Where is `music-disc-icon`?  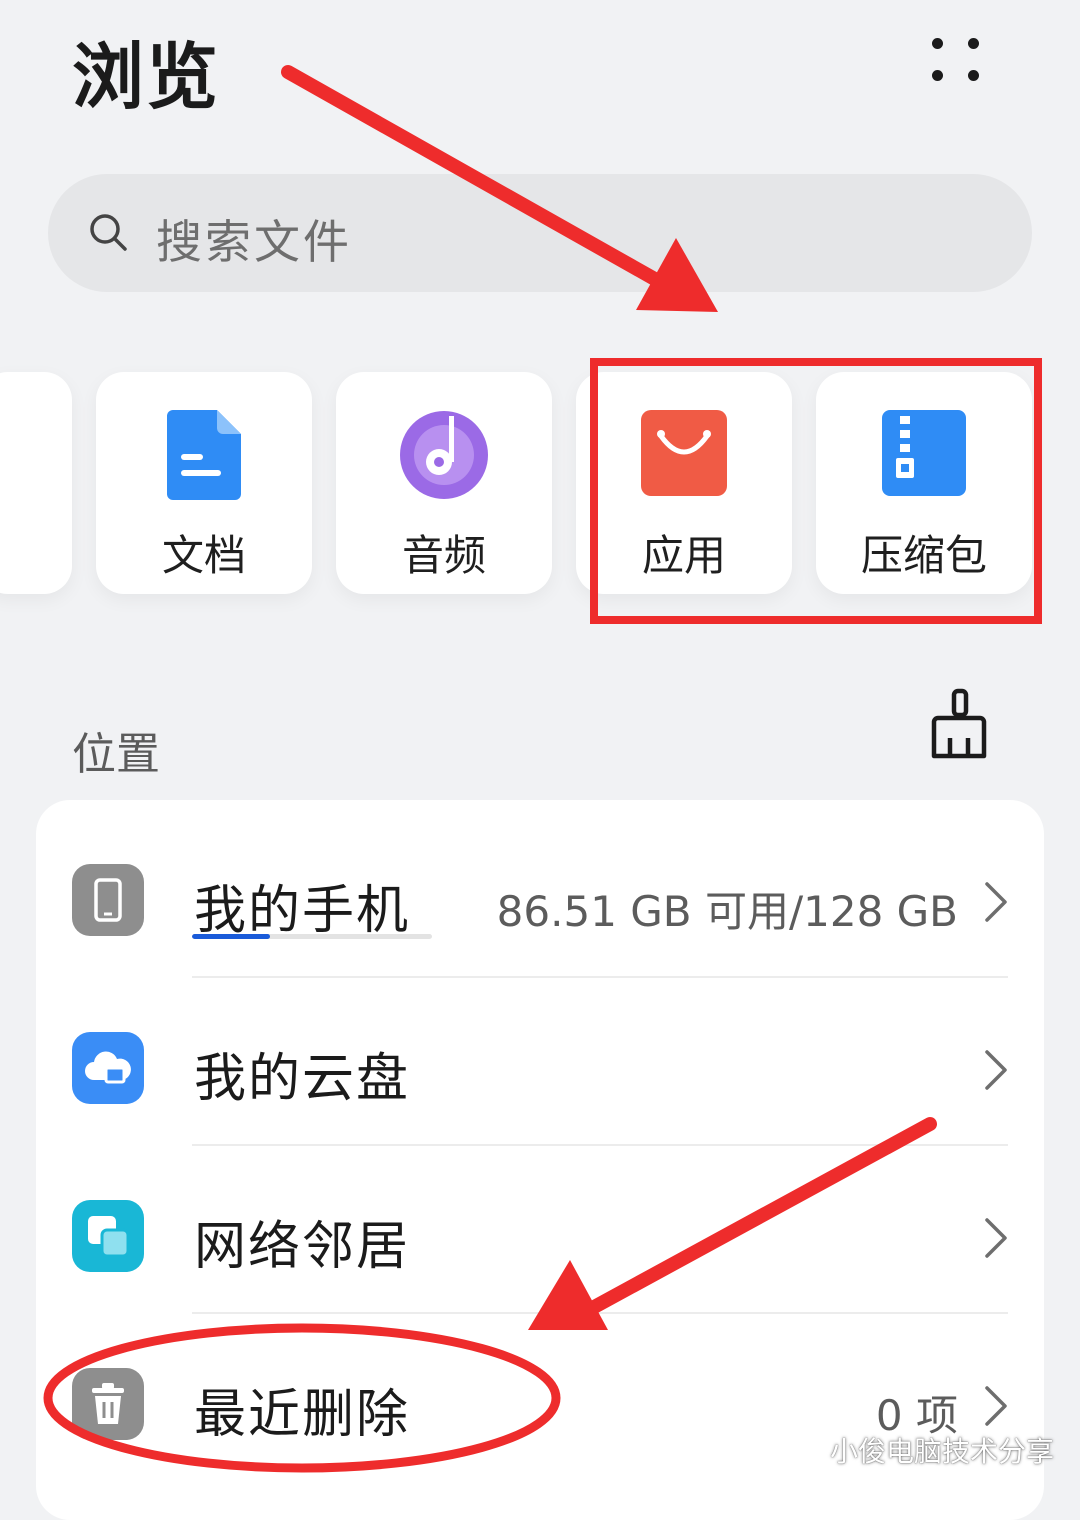 music-disc-icon is located at coordinates (444, 455).